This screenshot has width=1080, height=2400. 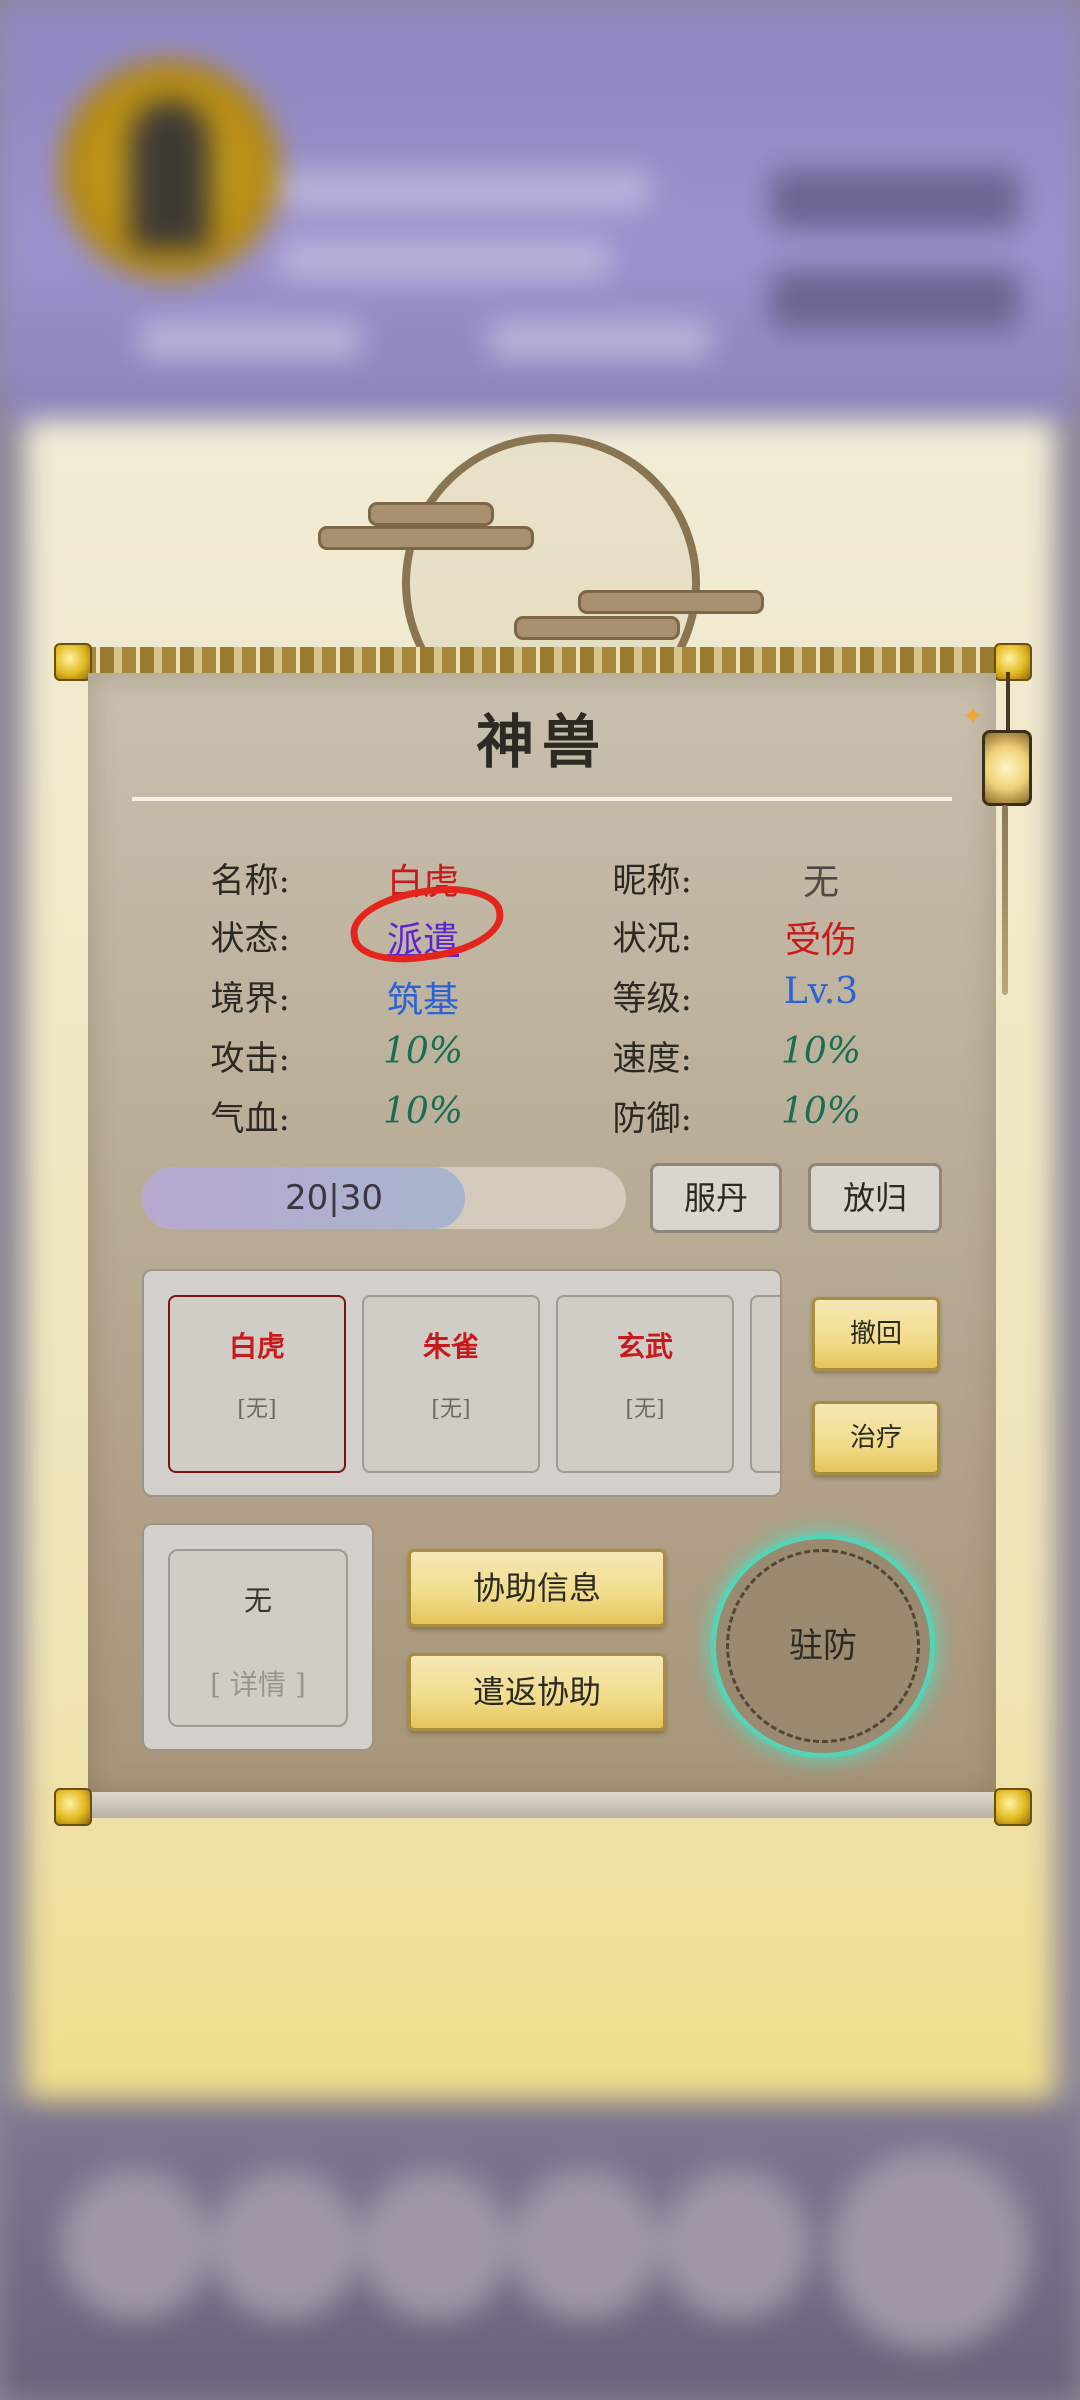 I want to click on nickname-value: 无, so click(x=820, y=882).